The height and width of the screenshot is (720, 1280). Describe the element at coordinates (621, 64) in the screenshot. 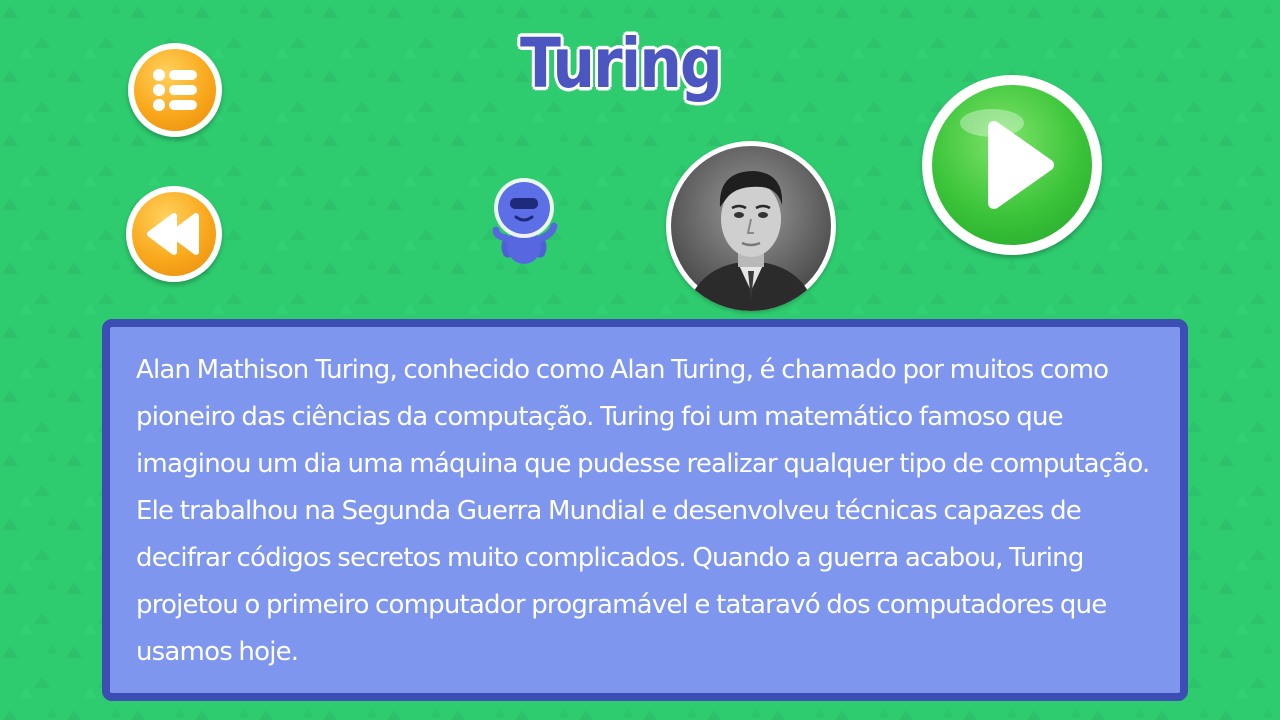

I see `page-title: Turing` at that location.